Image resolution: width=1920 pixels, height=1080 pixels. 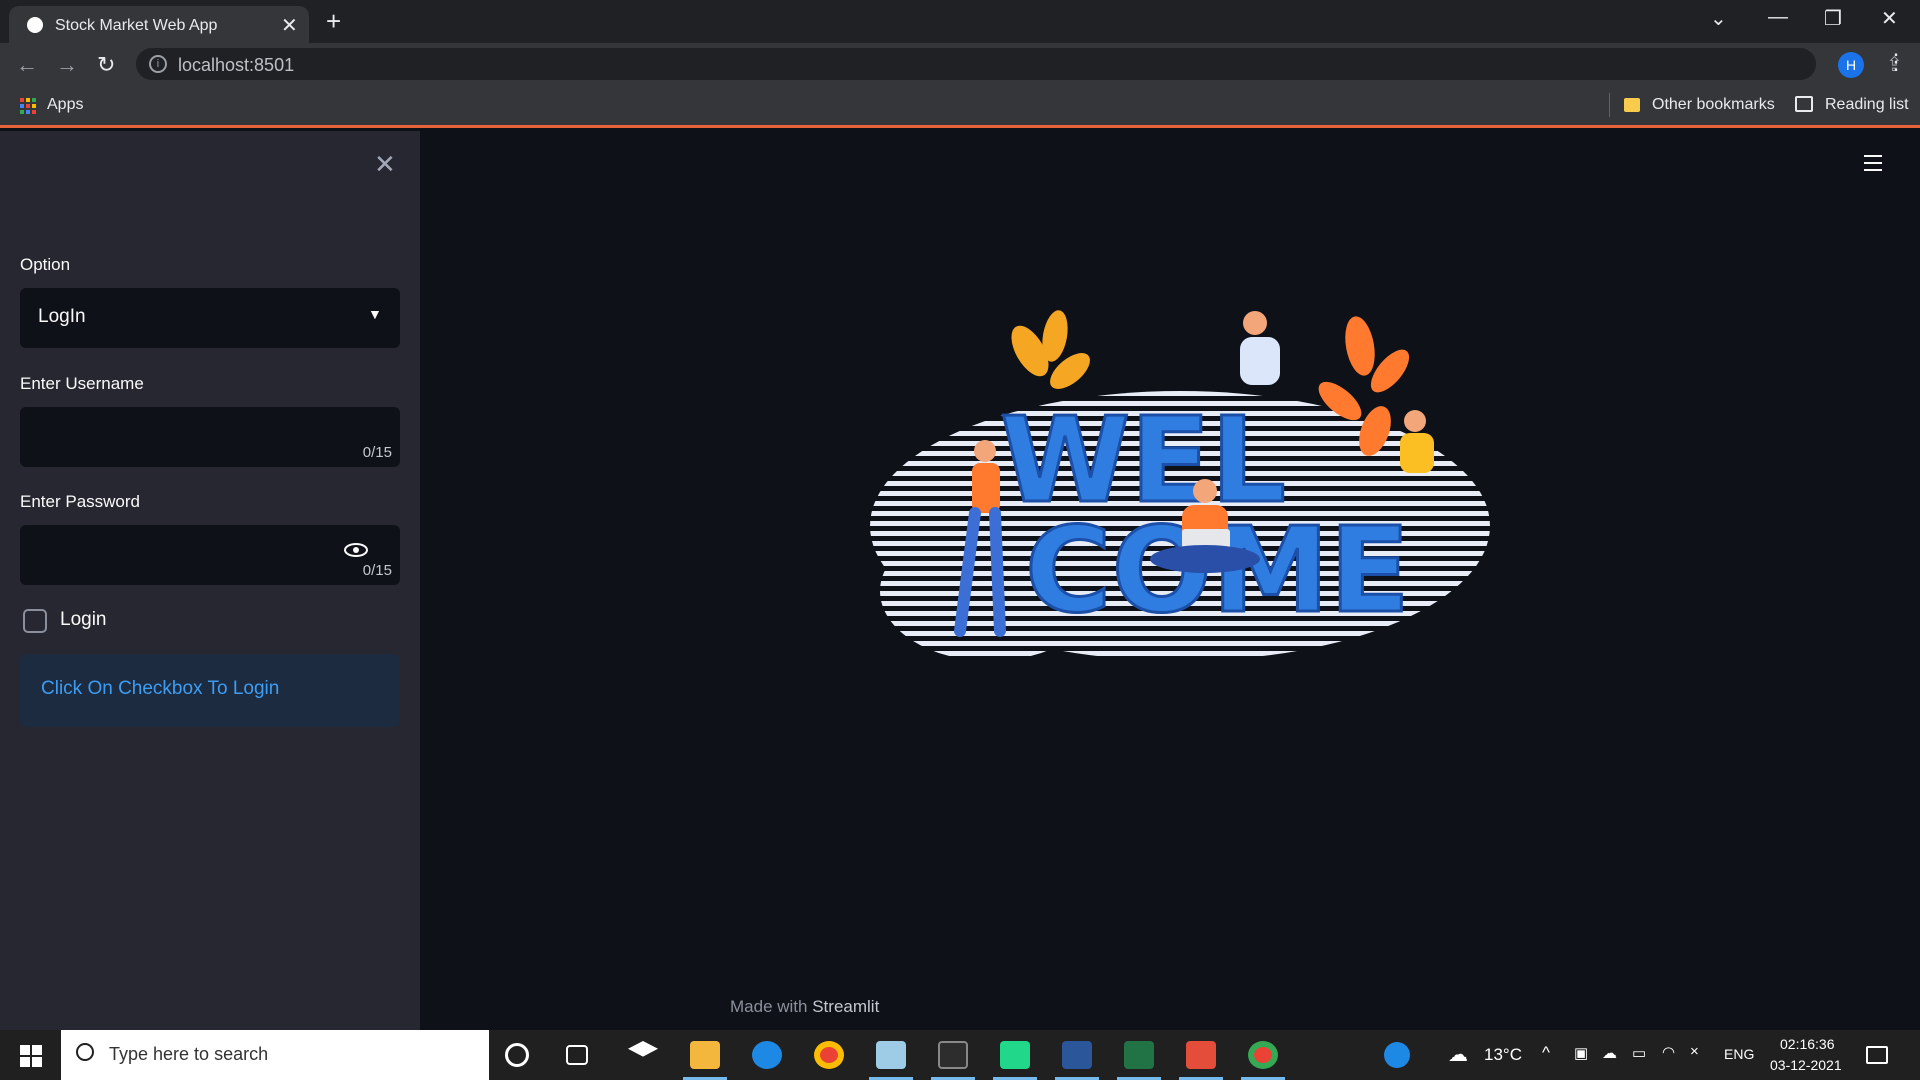 I want to click on chrome-profile-icon, so click(x=1263, y=1055).